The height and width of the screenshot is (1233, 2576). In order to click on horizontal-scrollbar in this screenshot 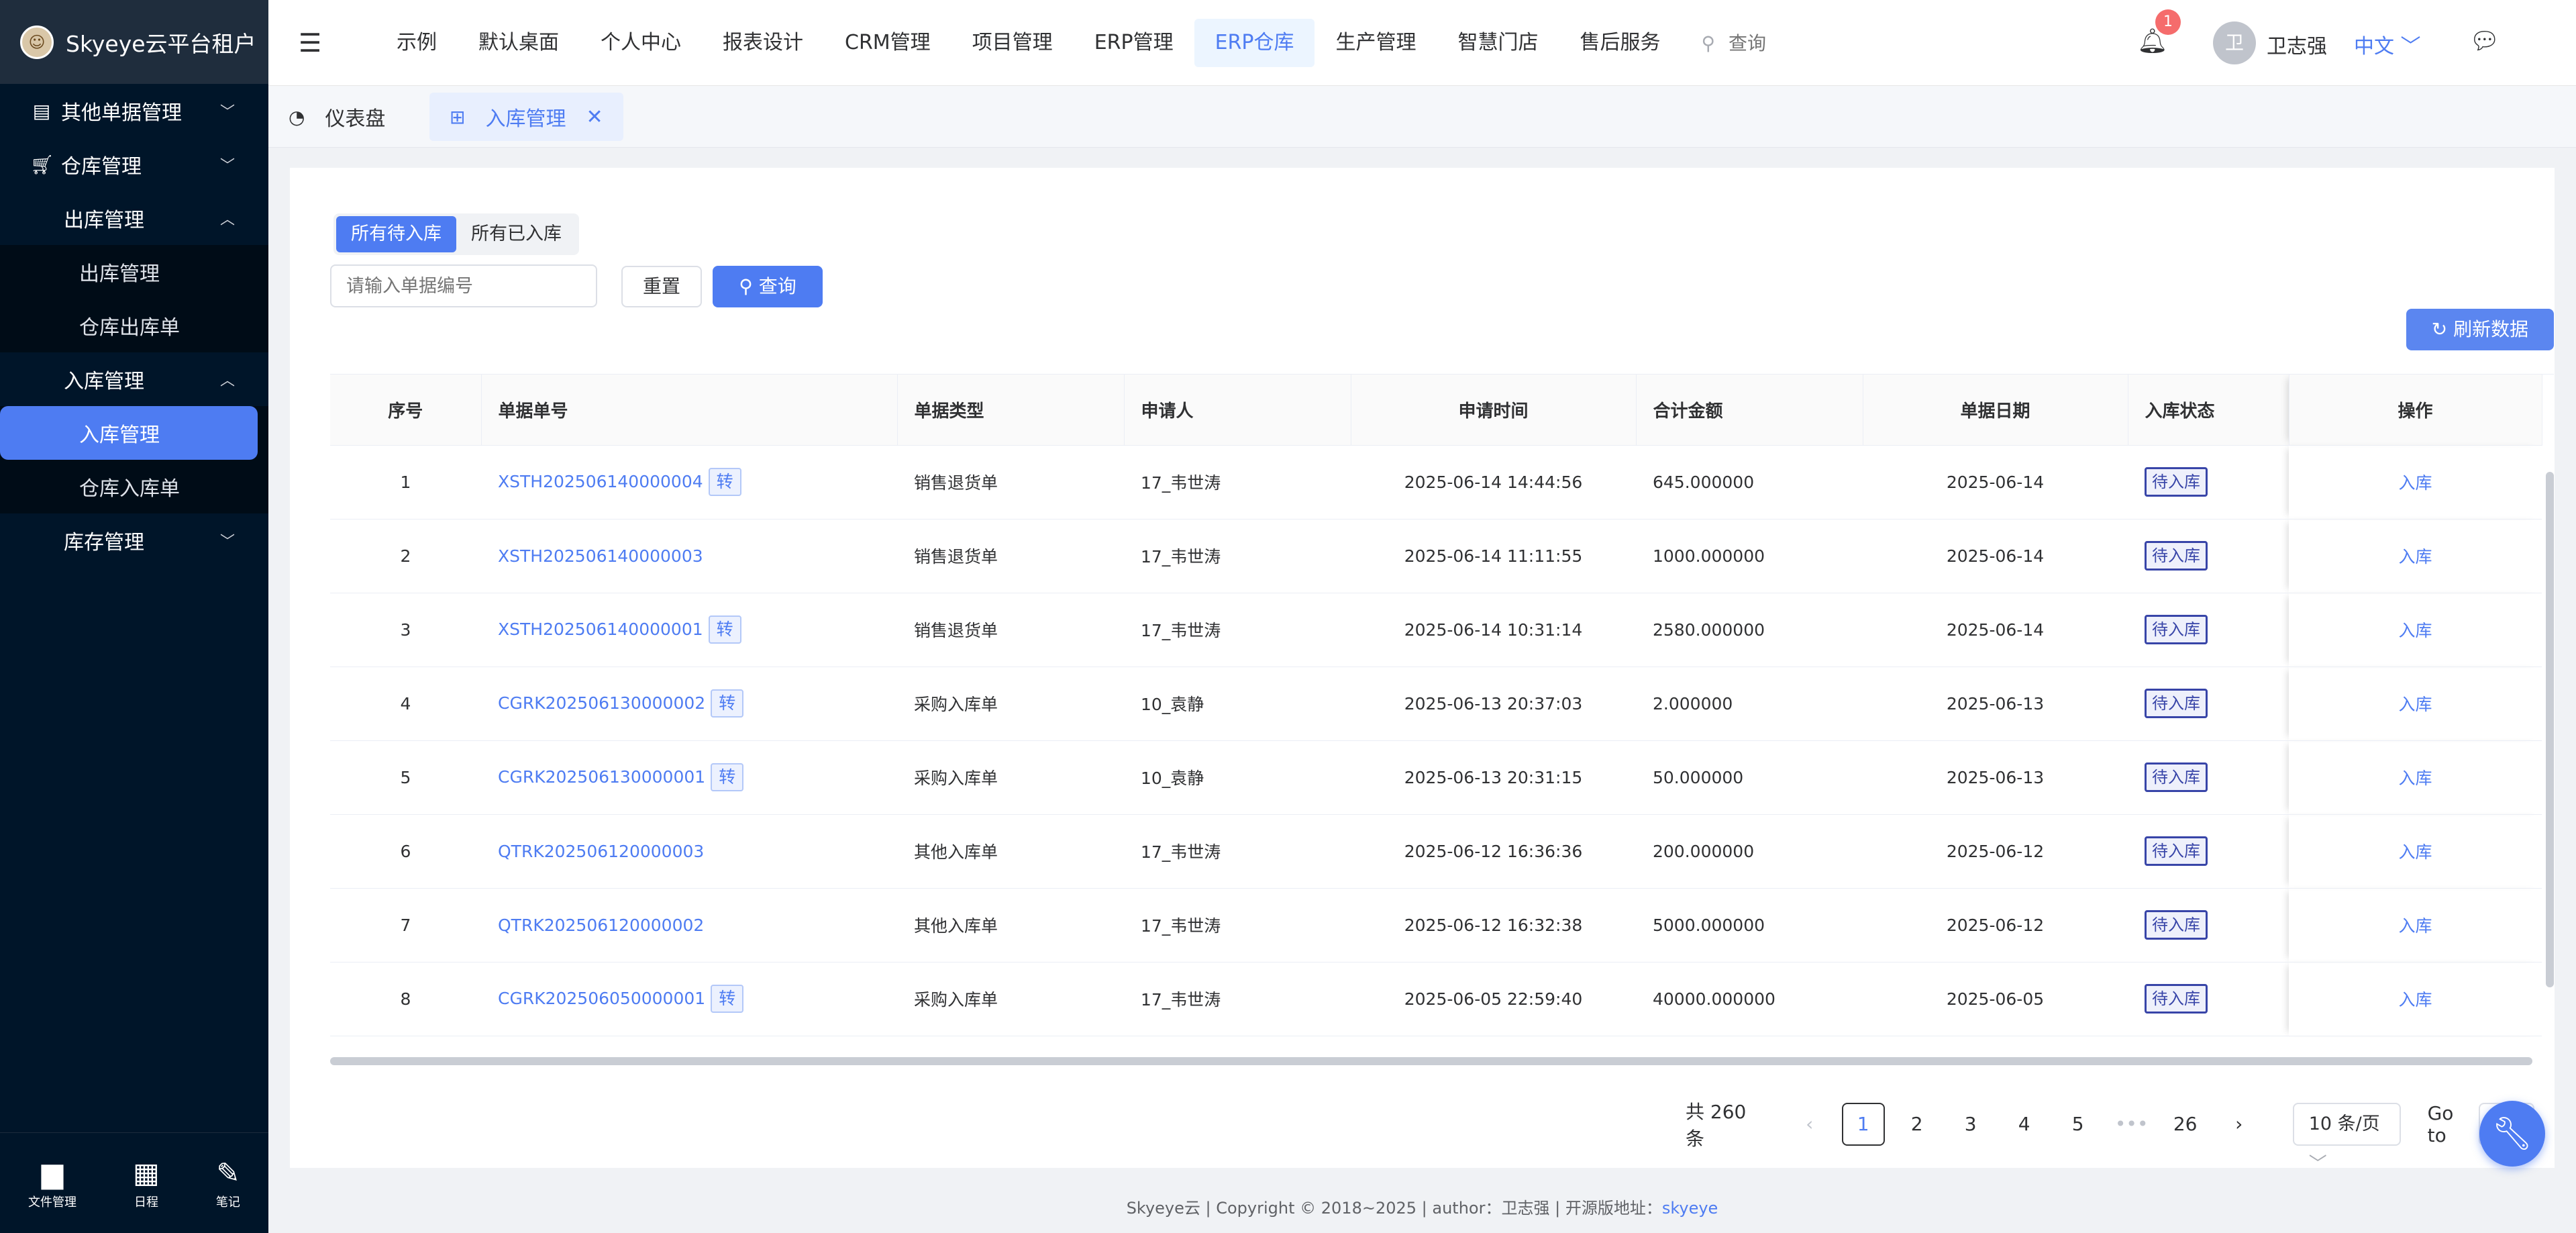, I will do `click(1431, 1061)`.